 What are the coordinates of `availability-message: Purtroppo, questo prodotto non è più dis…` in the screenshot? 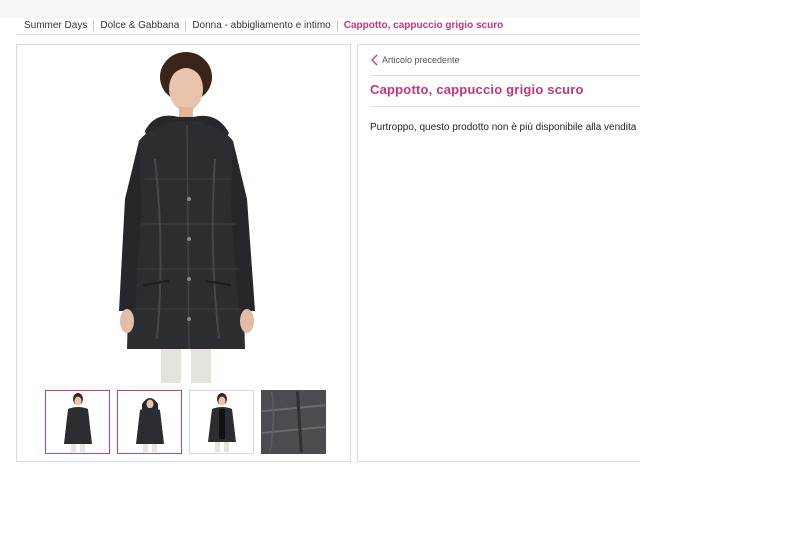 It's located at (503, 127).